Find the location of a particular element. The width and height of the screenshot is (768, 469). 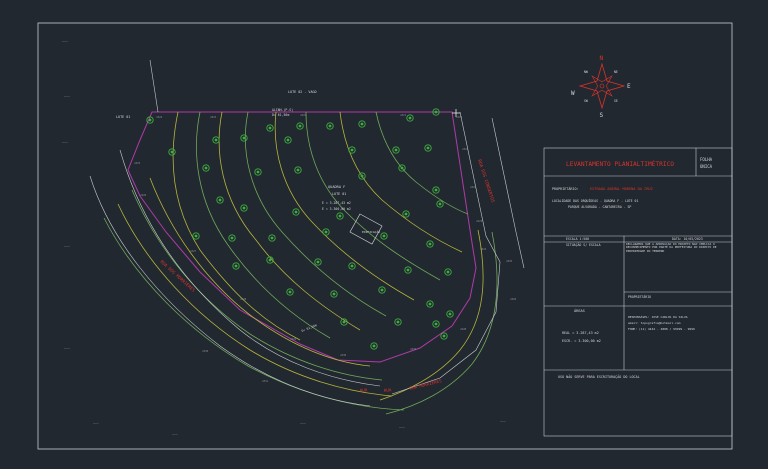

footer-note: USO NÃO SERVE PARA ESCRITURAÇÃO DO LOCAL is located at coordinates (599, 376).